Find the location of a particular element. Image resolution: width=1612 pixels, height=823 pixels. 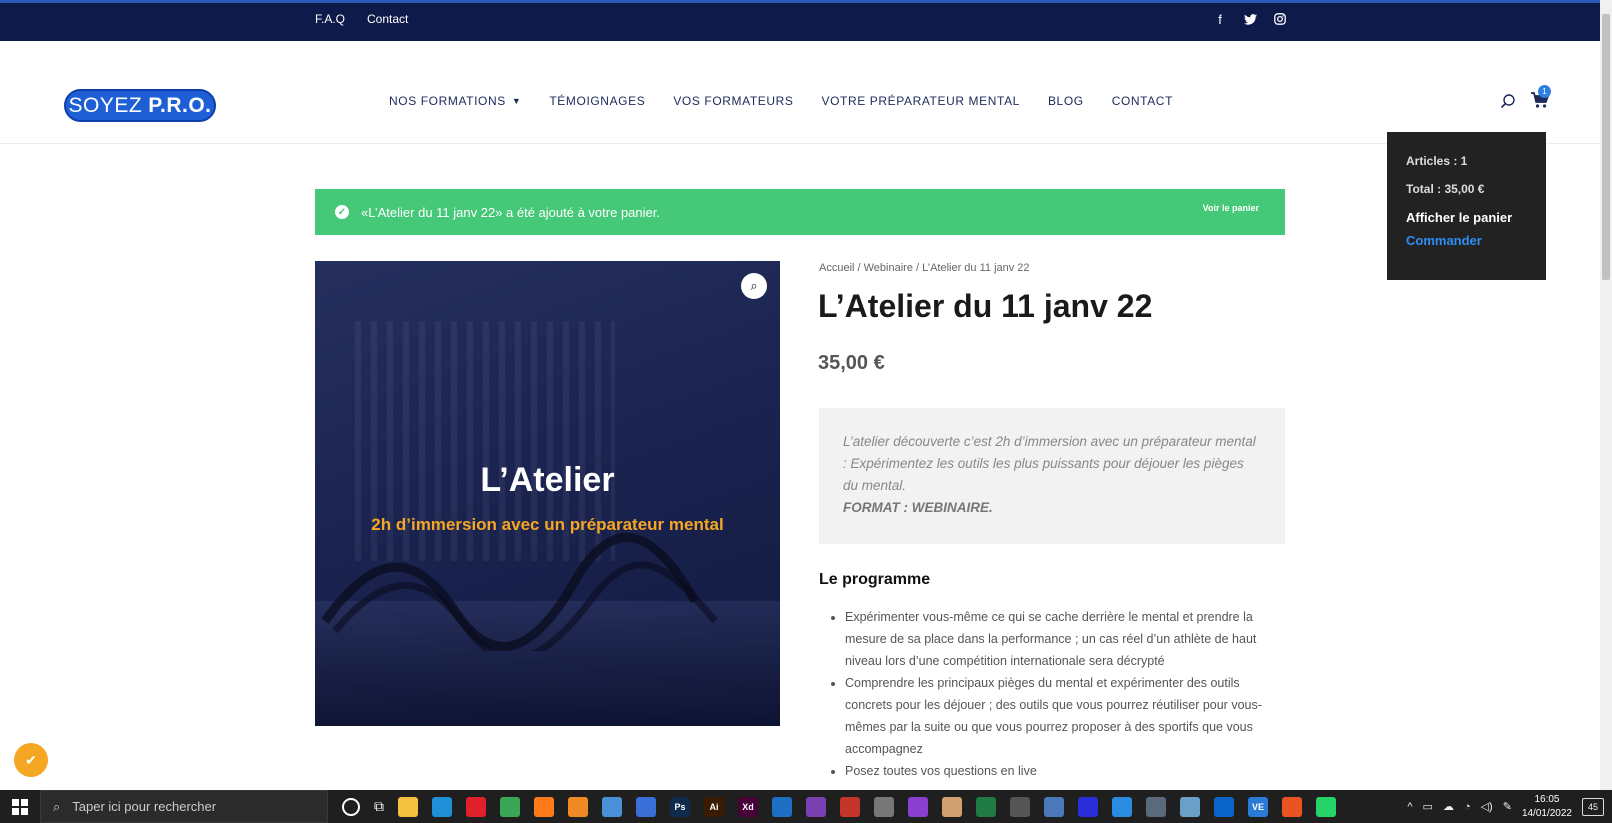

notes-icon is located at coordinates (1190, 806).